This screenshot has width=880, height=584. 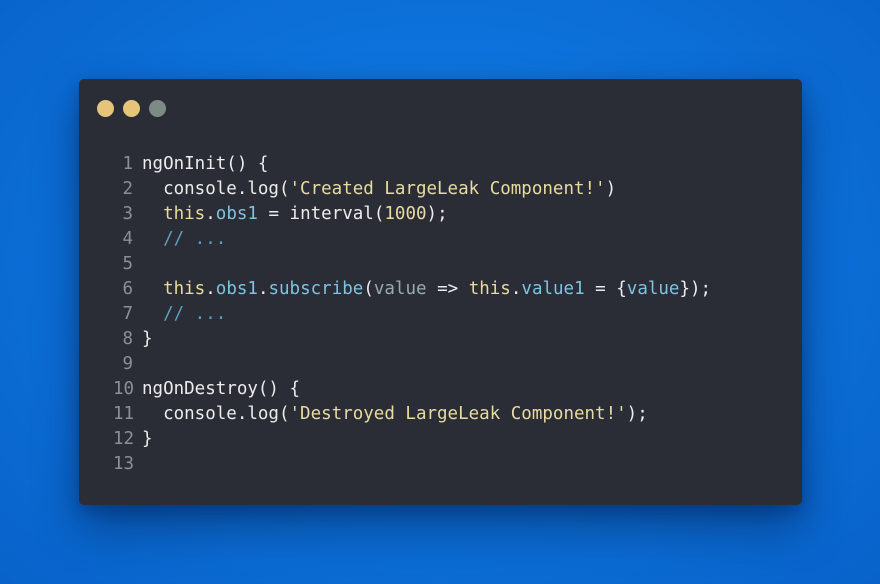 What do you see at coordinates (368, 289) in the screenshot?
I see `code-token: (` at bounding box center [368, 289].